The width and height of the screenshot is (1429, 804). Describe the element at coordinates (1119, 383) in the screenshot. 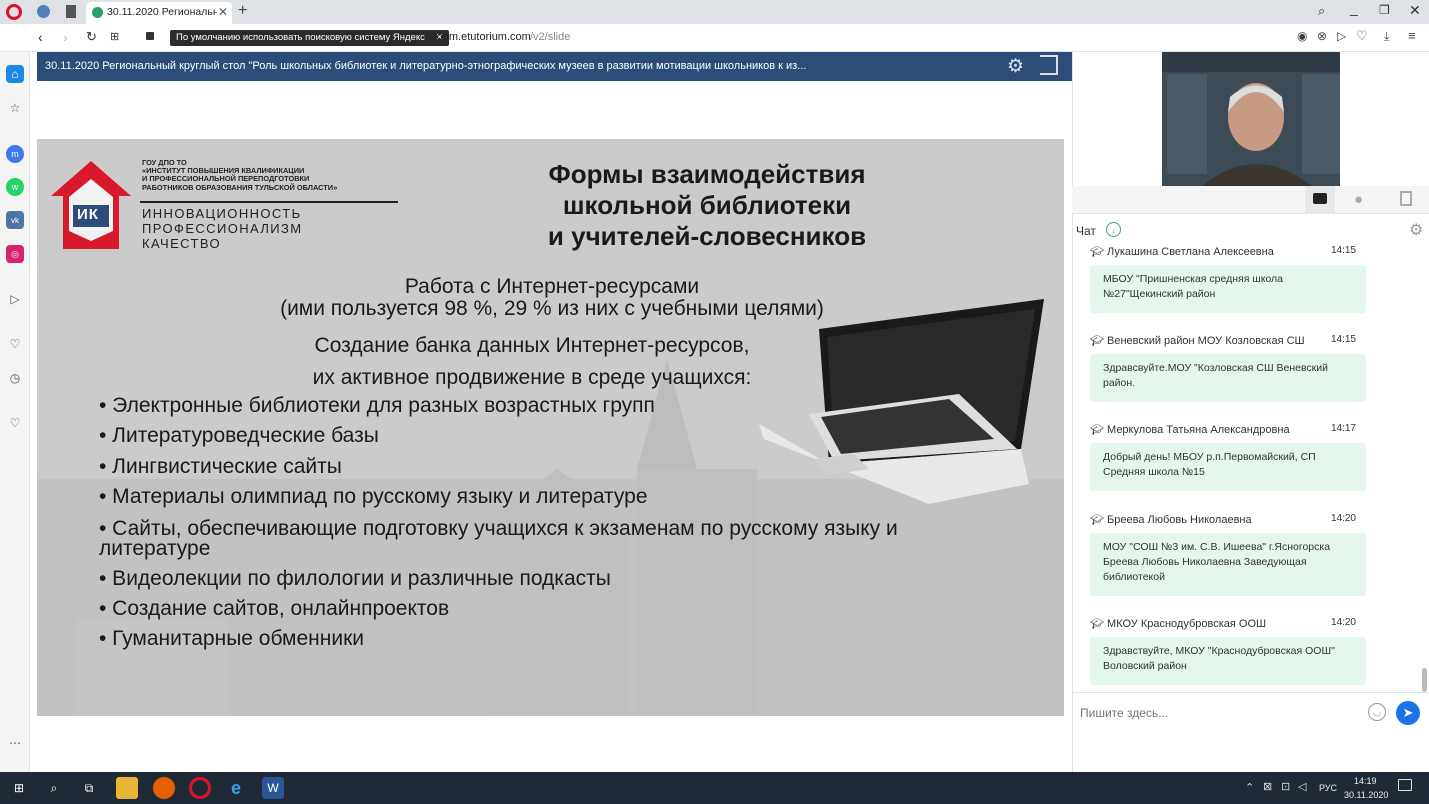

I see `message-line: район.` at that location.